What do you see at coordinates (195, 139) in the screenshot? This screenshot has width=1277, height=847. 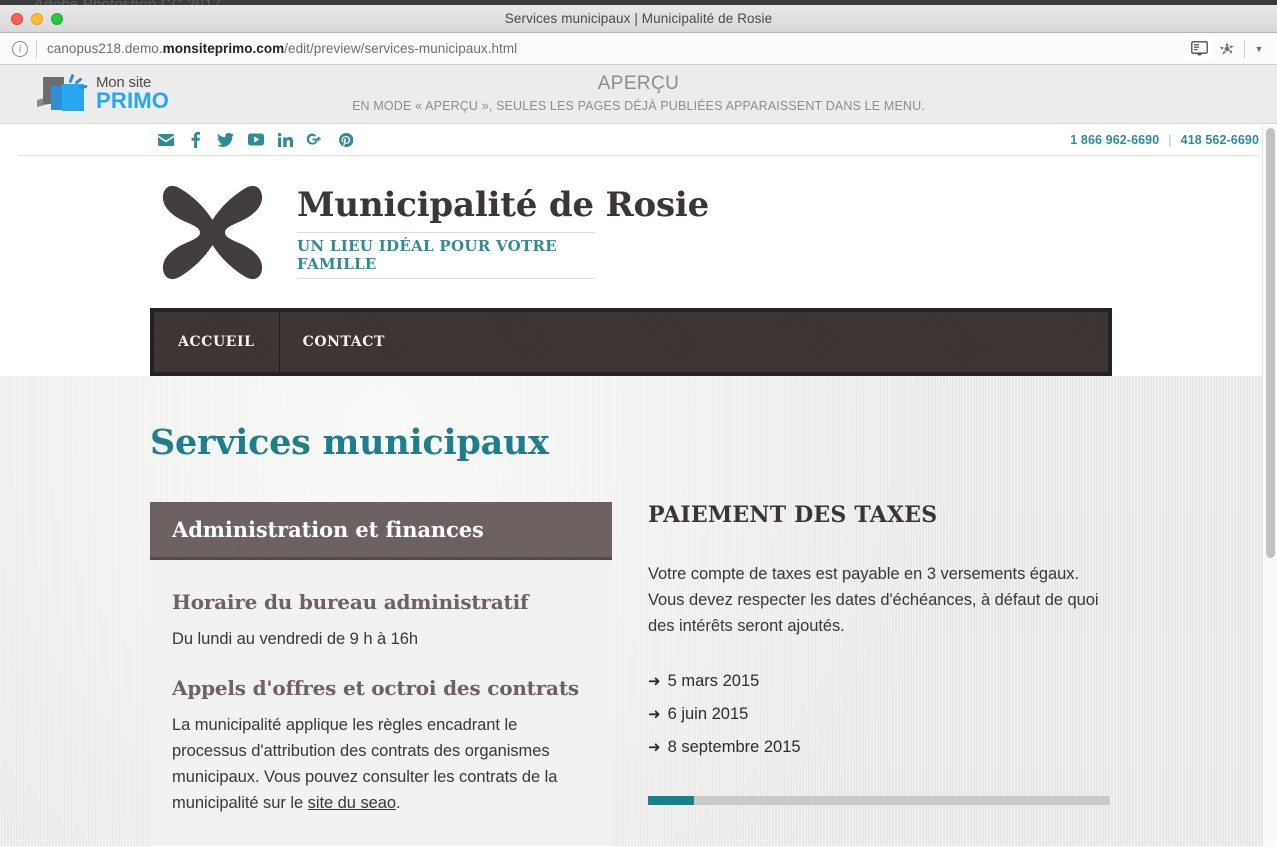 I see `facebook-icon` at bounding box center [195, 139].